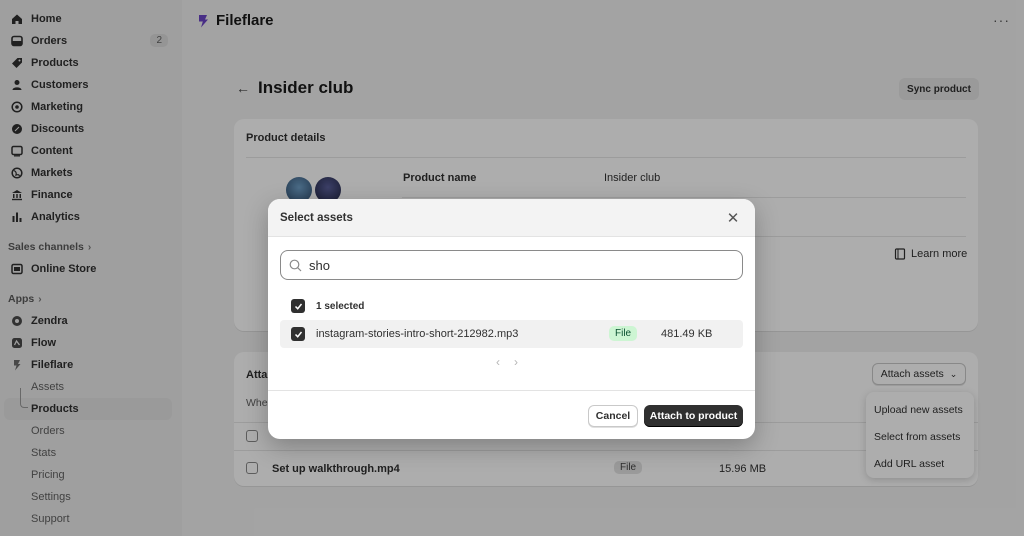 The height and width of the screenshot is (536, 1024). What do you see at coordinates (693, 416) in the screenshot?
I see `attach-to-product-button: Attach to product` at bounding box center [693, 416].